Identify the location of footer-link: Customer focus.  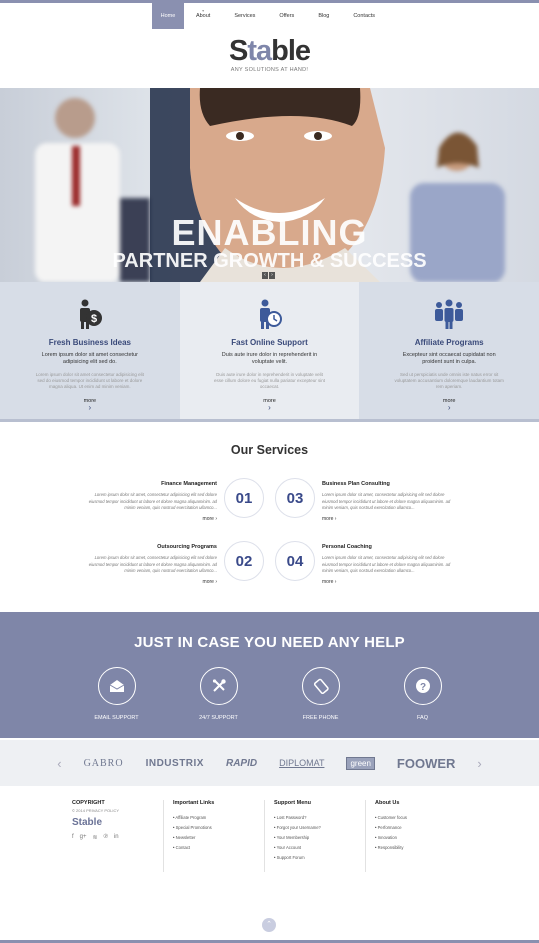
(391, 818).